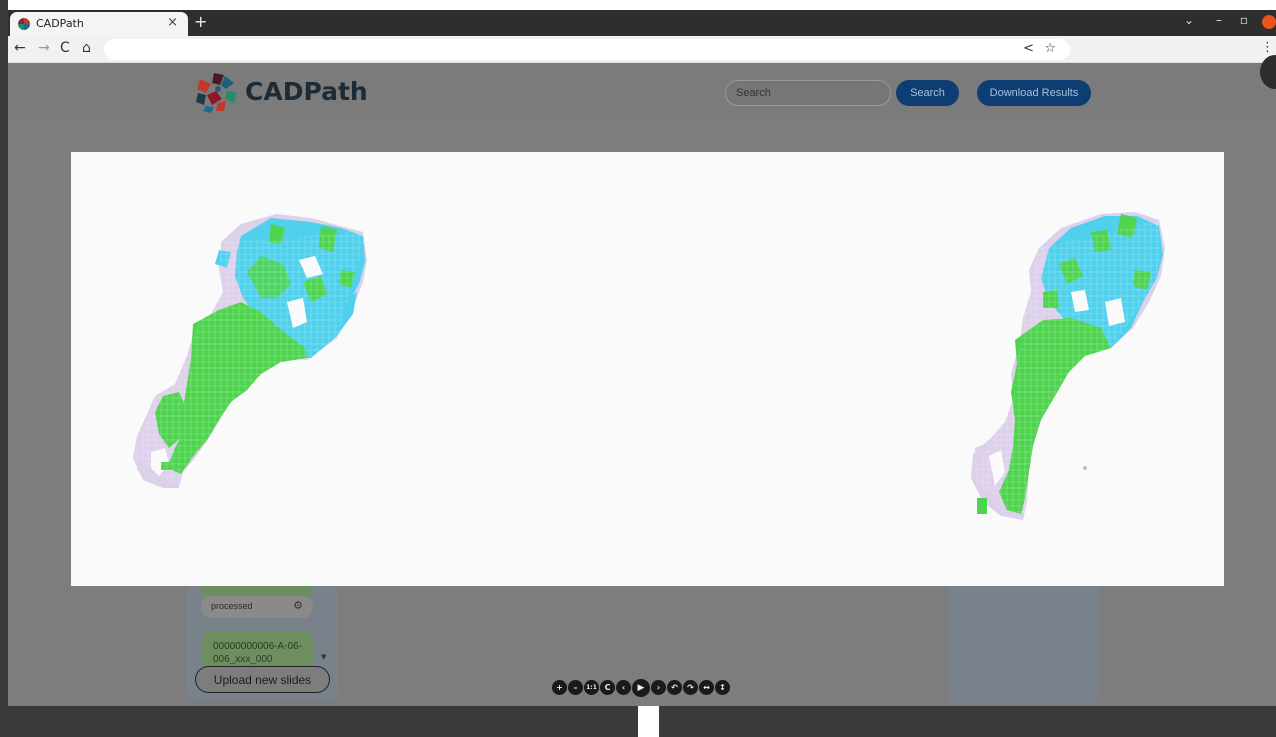 The width and height of the screenshot is (1276, 737). What do you see at coordinates (674, 687) in the screenshot?
I see `rotate-left-icon: ↶` at bounding box center [674, 687].